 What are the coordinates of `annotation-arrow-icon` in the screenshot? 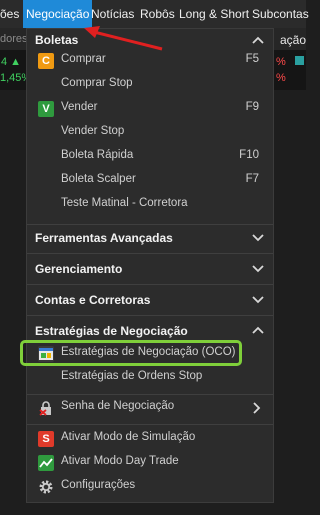 It's located at (123, 38).